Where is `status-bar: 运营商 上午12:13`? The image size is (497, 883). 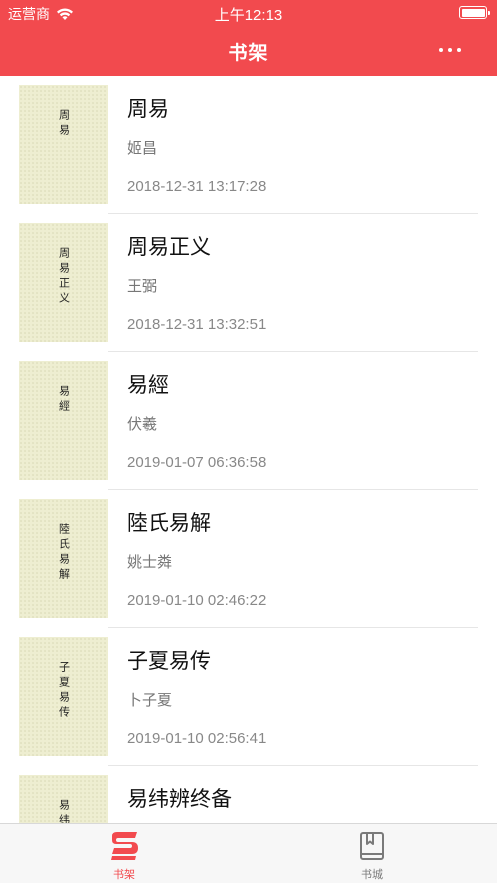
status-bar: 运营商 上午12:13 is located at coordinates (248, 13).